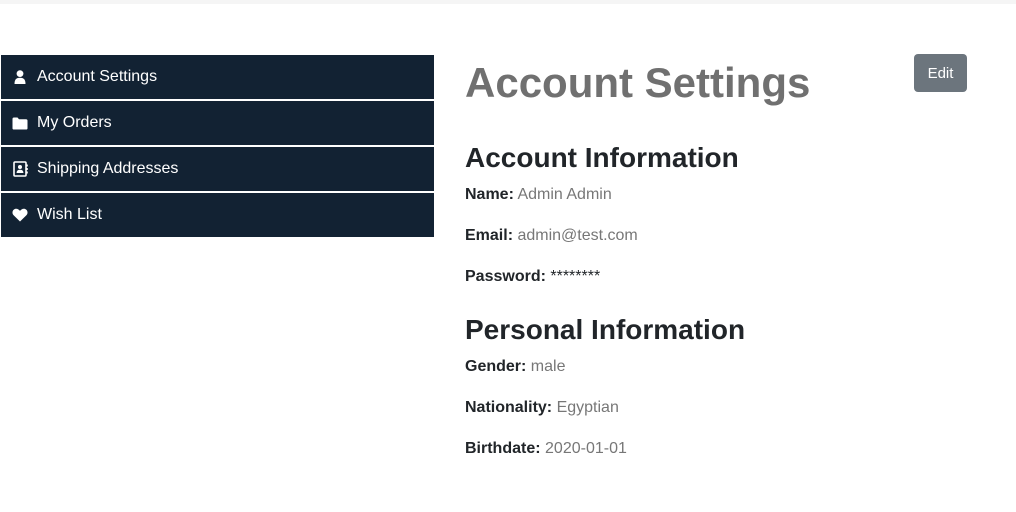  Describe the element at coordinates (509, 407) in the screenshot. I see `nationality-label: Nationality:` at that location.